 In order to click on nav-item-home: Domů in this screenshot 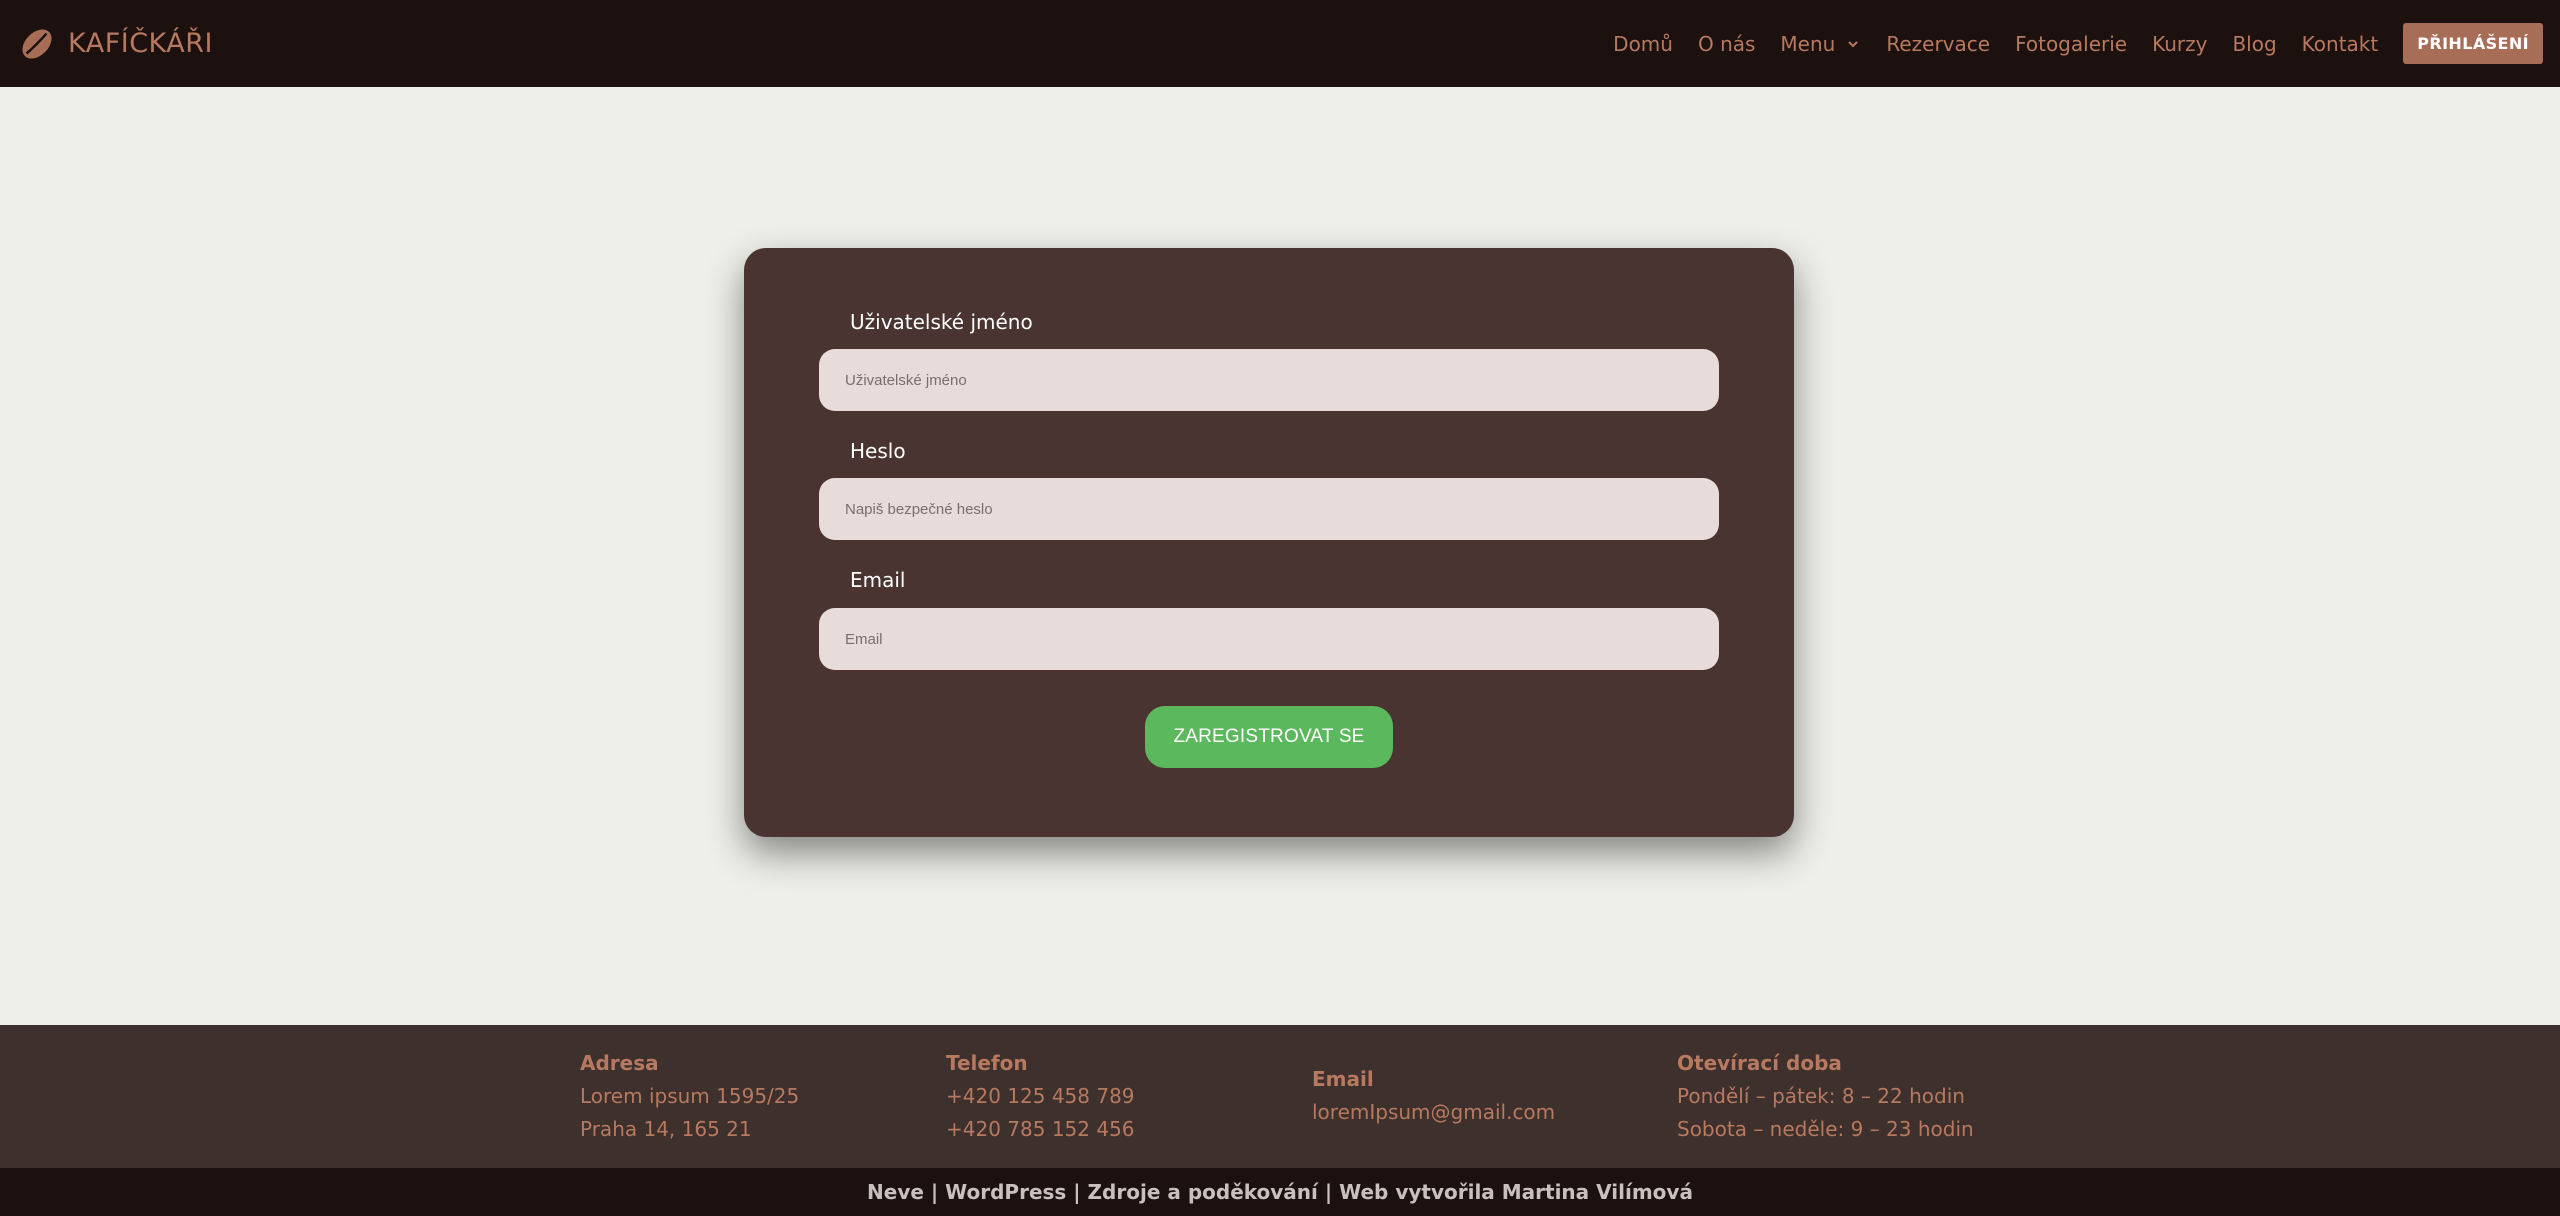, I will do `click(1643, 44)`.